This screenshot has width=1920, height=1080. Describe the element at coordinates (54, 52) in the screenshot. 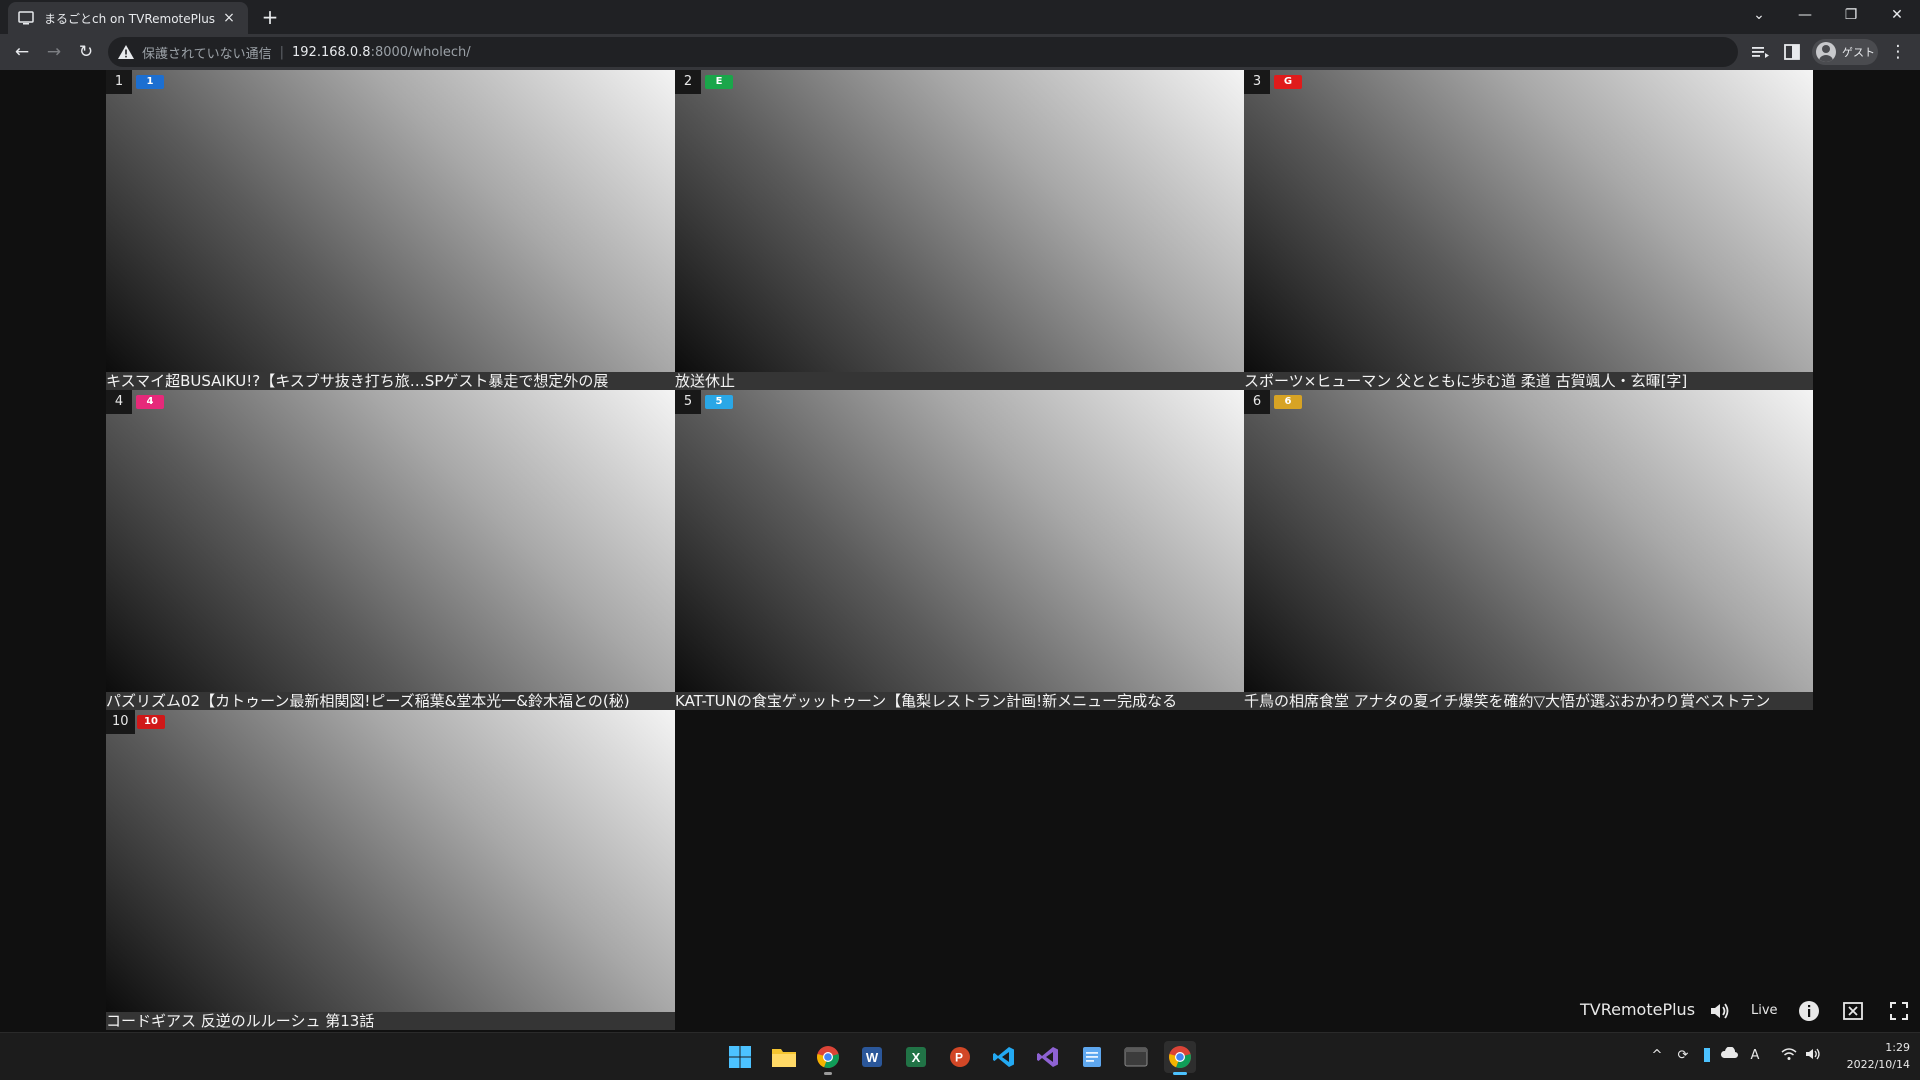

I see `forward-button: →` at that location.